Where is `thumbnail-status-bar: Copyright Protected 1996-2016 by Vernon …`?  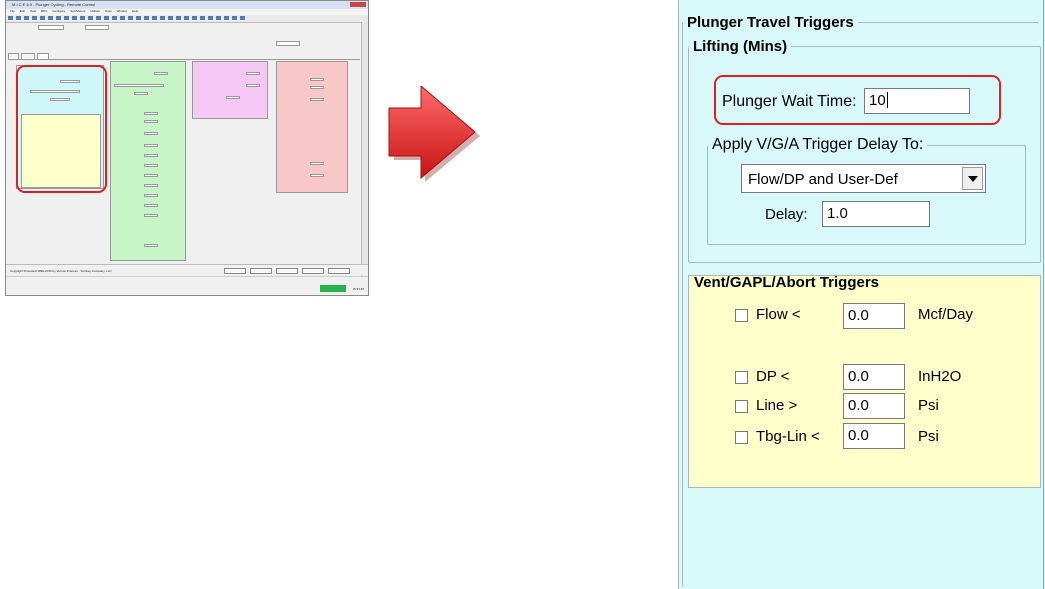
thumbnail-status-bar: Copyright Protected 1996-2016 by Vernon … is located at coordinates (187, 269).